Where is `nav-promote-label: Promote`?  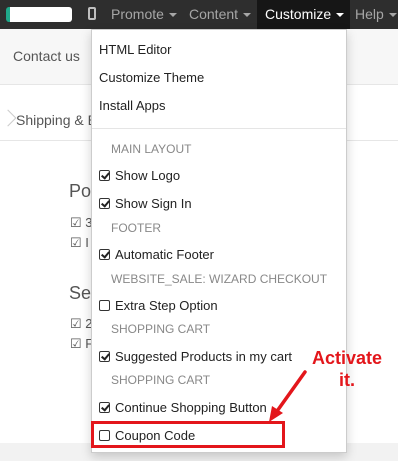
nav-promote-label: Promote is located at coordinates (137, 14).